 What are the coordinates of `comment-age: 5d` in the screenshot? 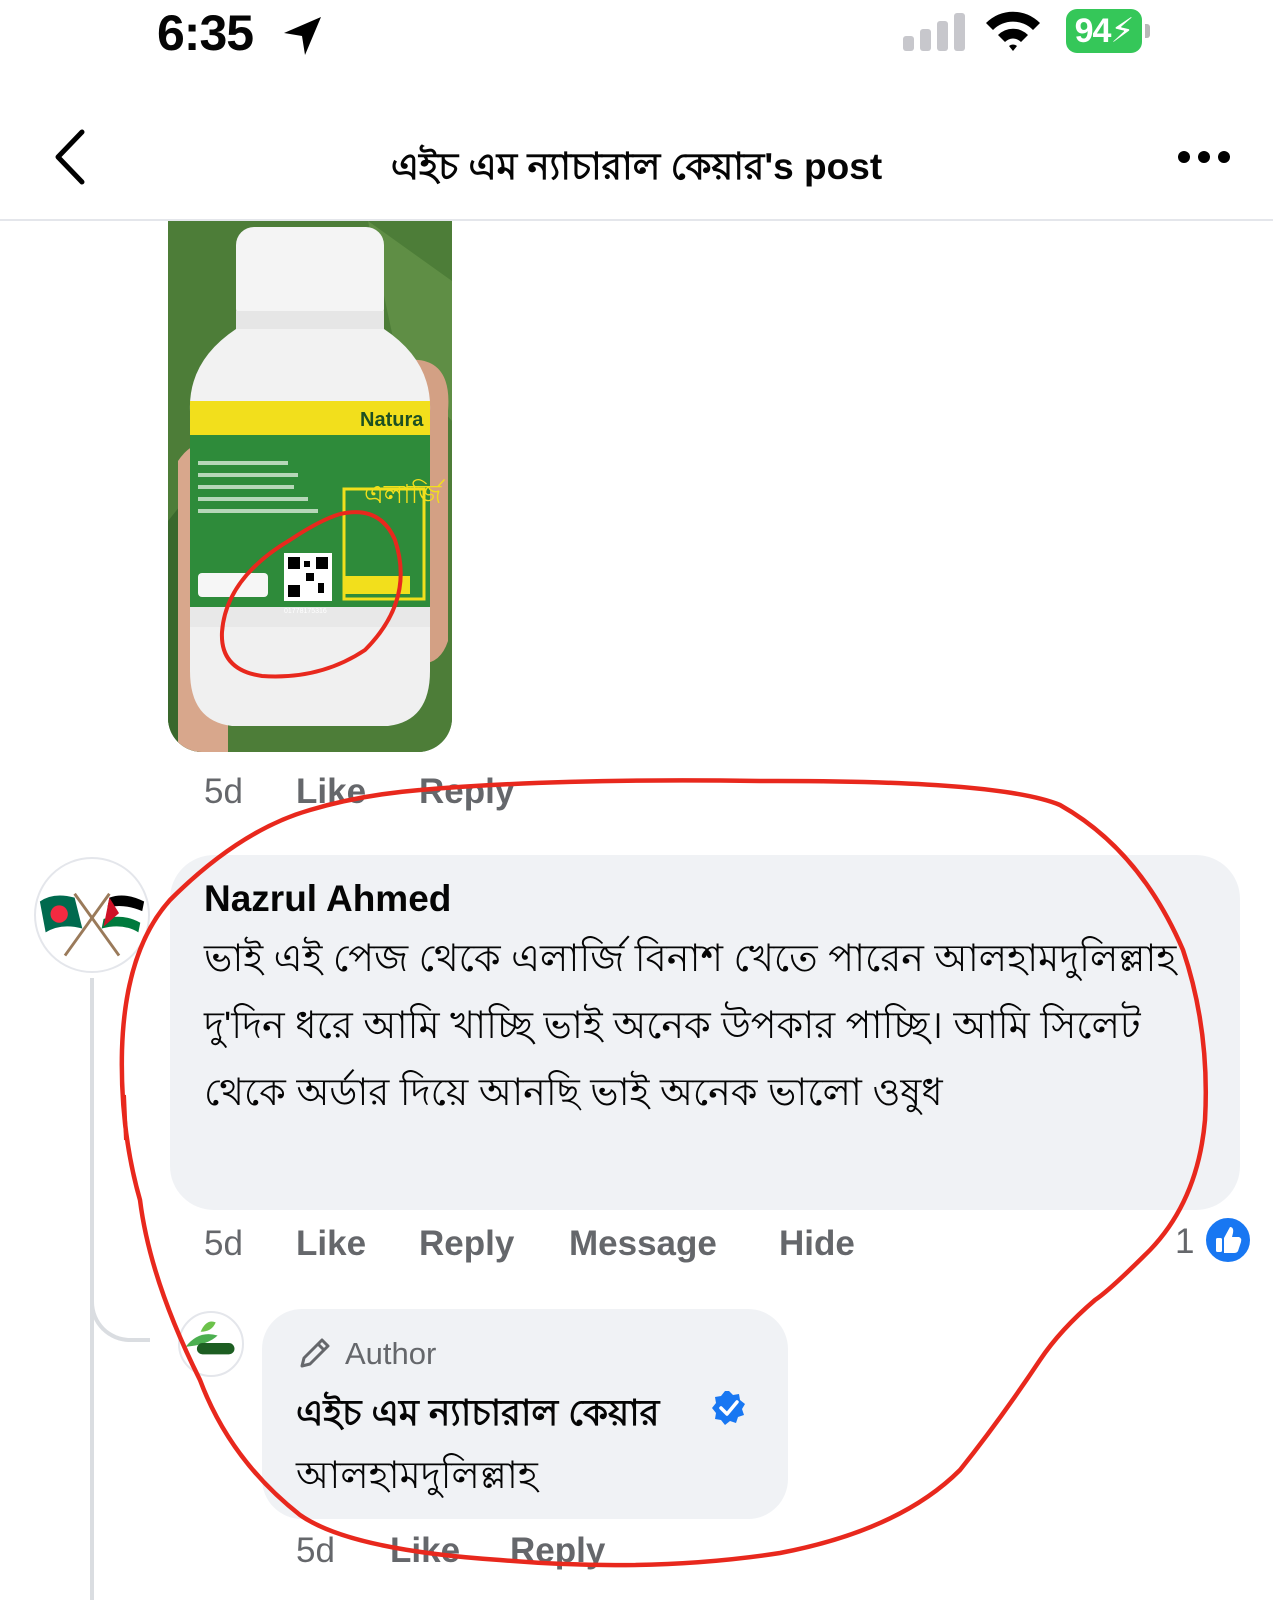 It's located at (223, 1243).